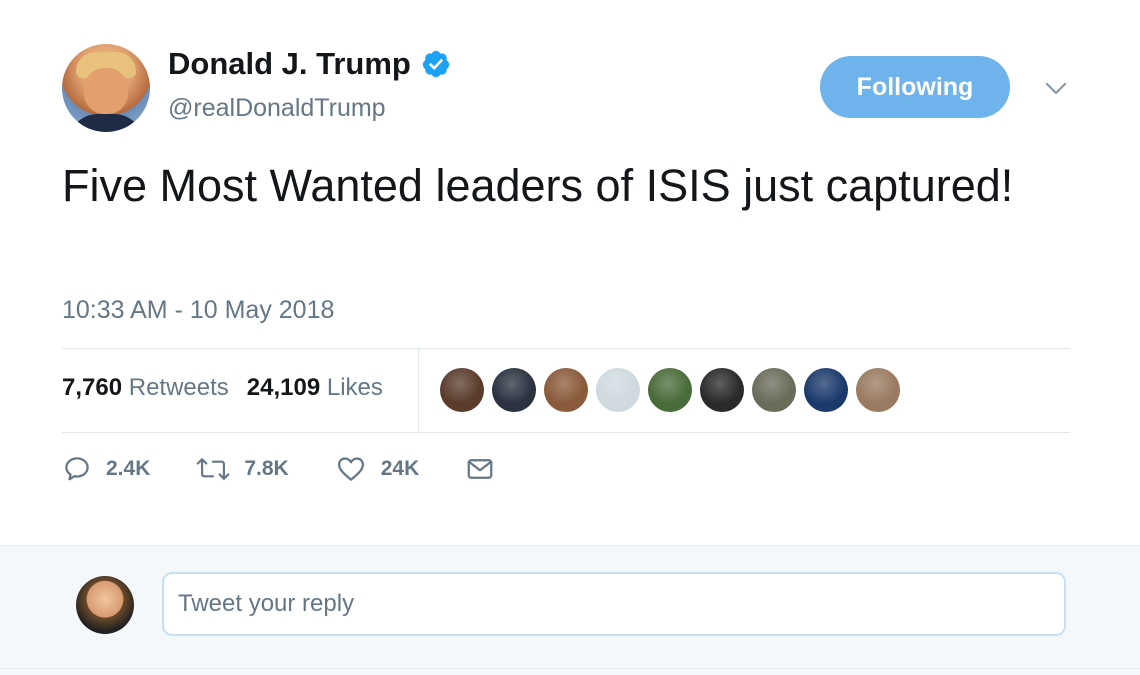 The height and width of the screenshot is (675, 1140). I want to click on chevron-down-icon, so click(1056, 88).